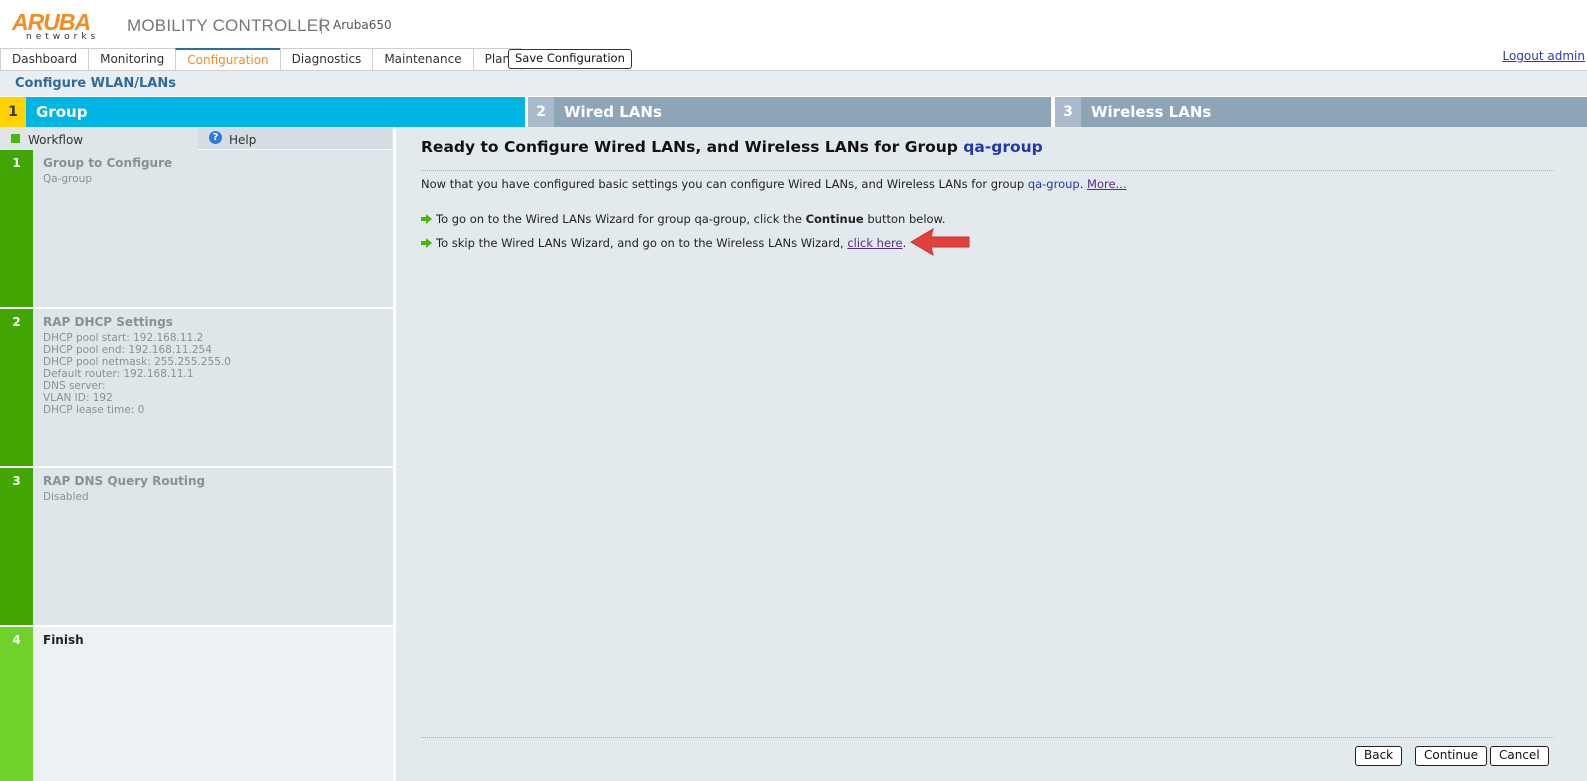 This screenshot has width=1587, height=781. What do you see at coordinates (326, 59) in the screenshot?
I see `tab-diagnostics: Diagnostics` at bounding box center [326, 59].